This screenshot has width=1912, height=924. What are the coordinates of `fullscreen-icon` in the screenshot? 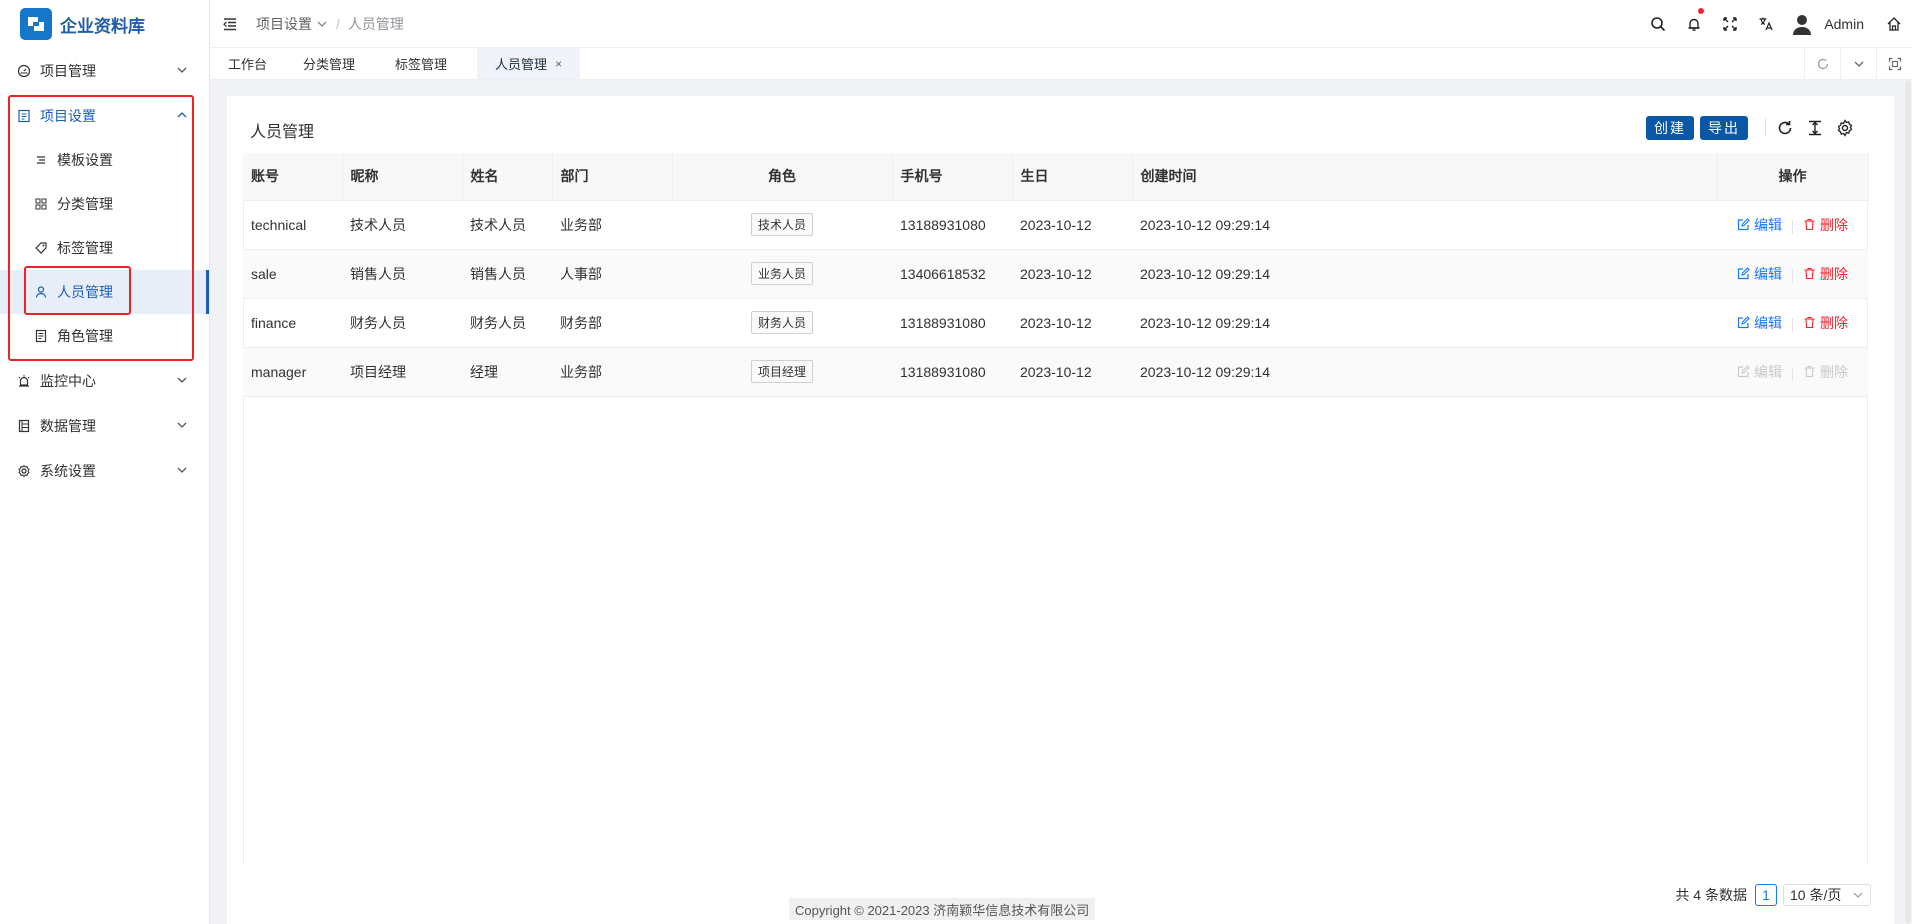 It's located at (1730, 24).